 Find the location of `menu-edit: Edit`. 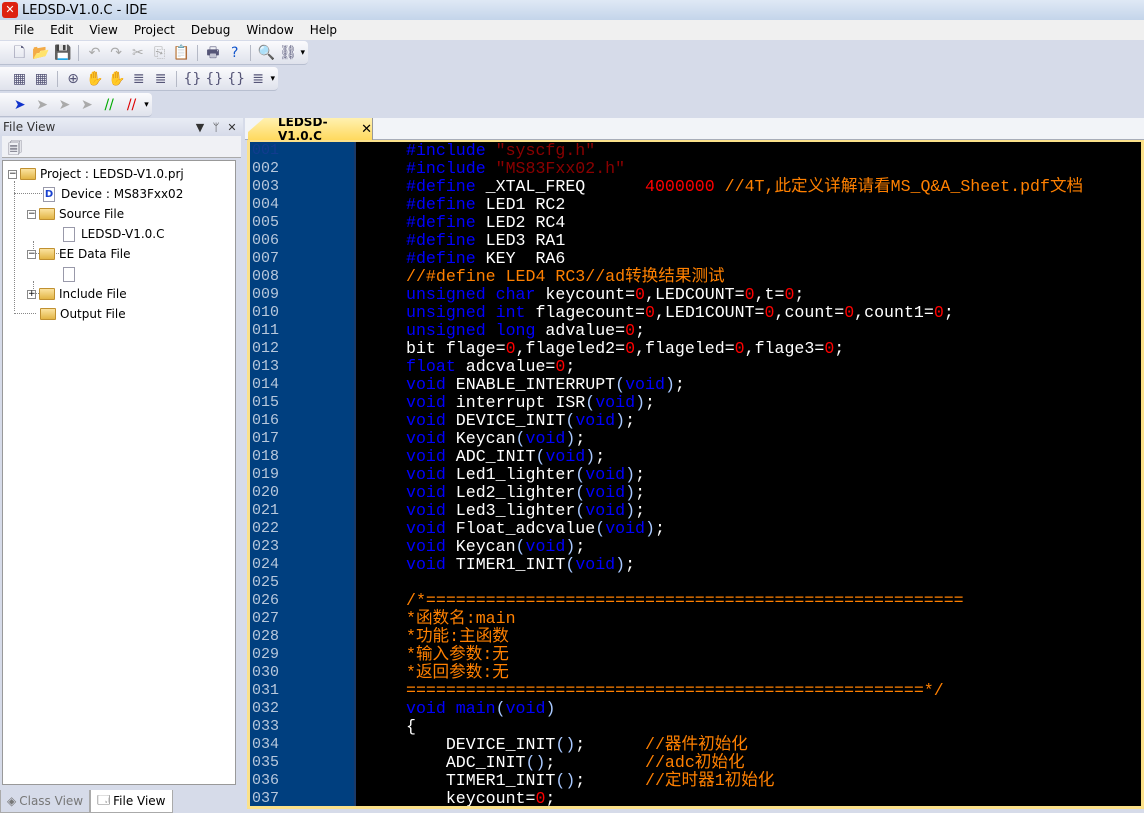

menu-edit: Edit is located at coordinates (61, 30).